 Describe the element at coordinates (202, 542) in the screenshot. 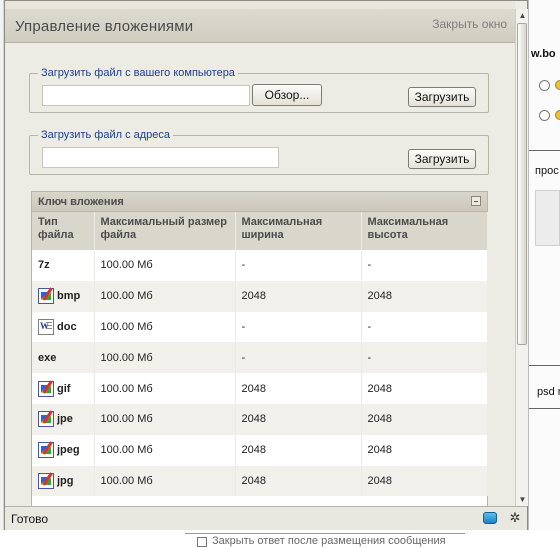

I see `background-checkbox` at that location.